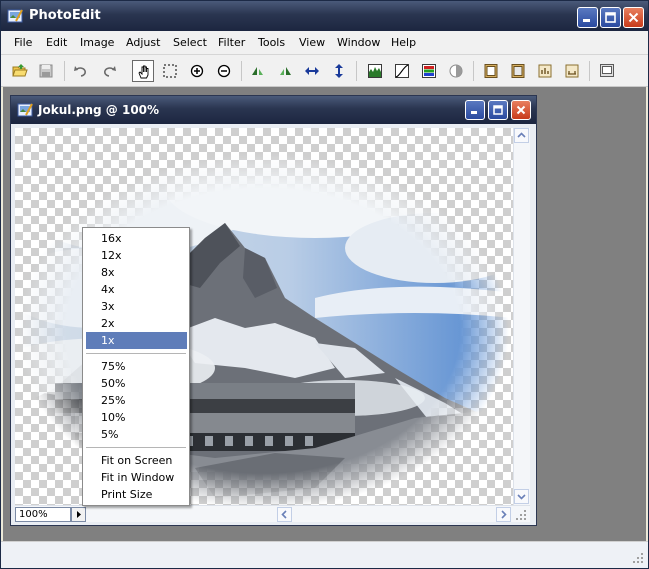 This screenshot has height=569, width=649. I want to click on zoom-menu-item-selected: 1x, so click(136, 340).